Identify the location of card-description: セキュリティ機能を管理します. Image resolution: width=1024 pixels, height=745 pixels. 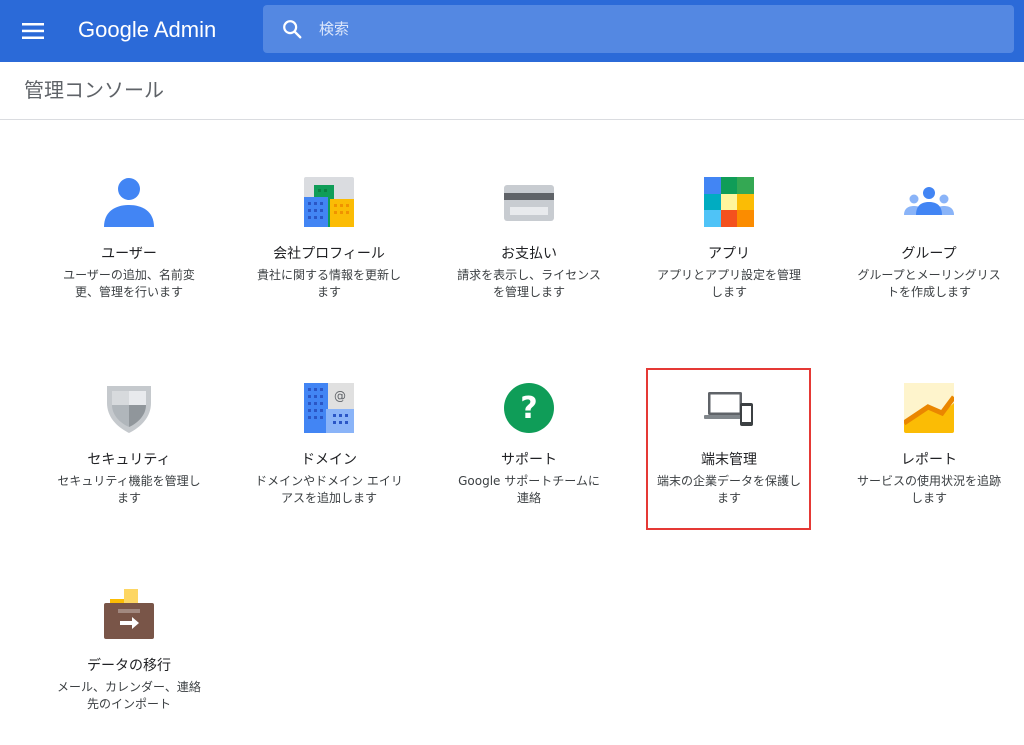
(129, 489).